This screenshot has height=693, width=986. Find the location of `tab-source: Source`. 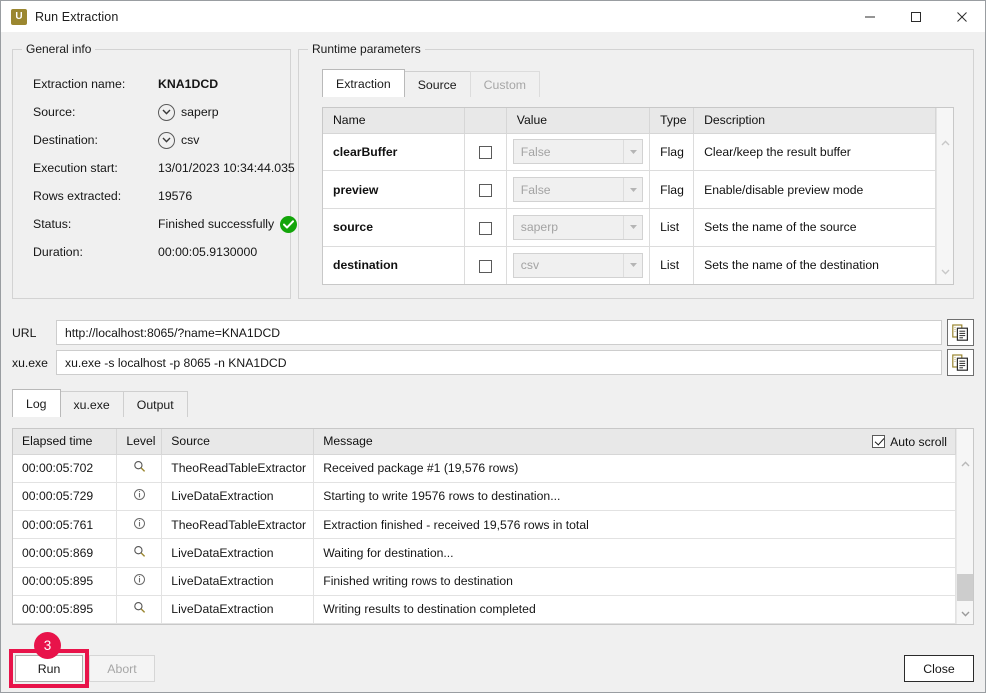

tab-source: Source is located at coordinates (437, 84).